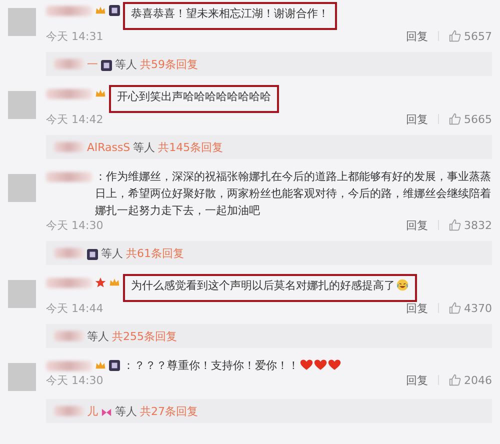 Image resolution: width=500 pixels, height=444 pixels. I want to click on like-count: 5657, so click(478, 36).